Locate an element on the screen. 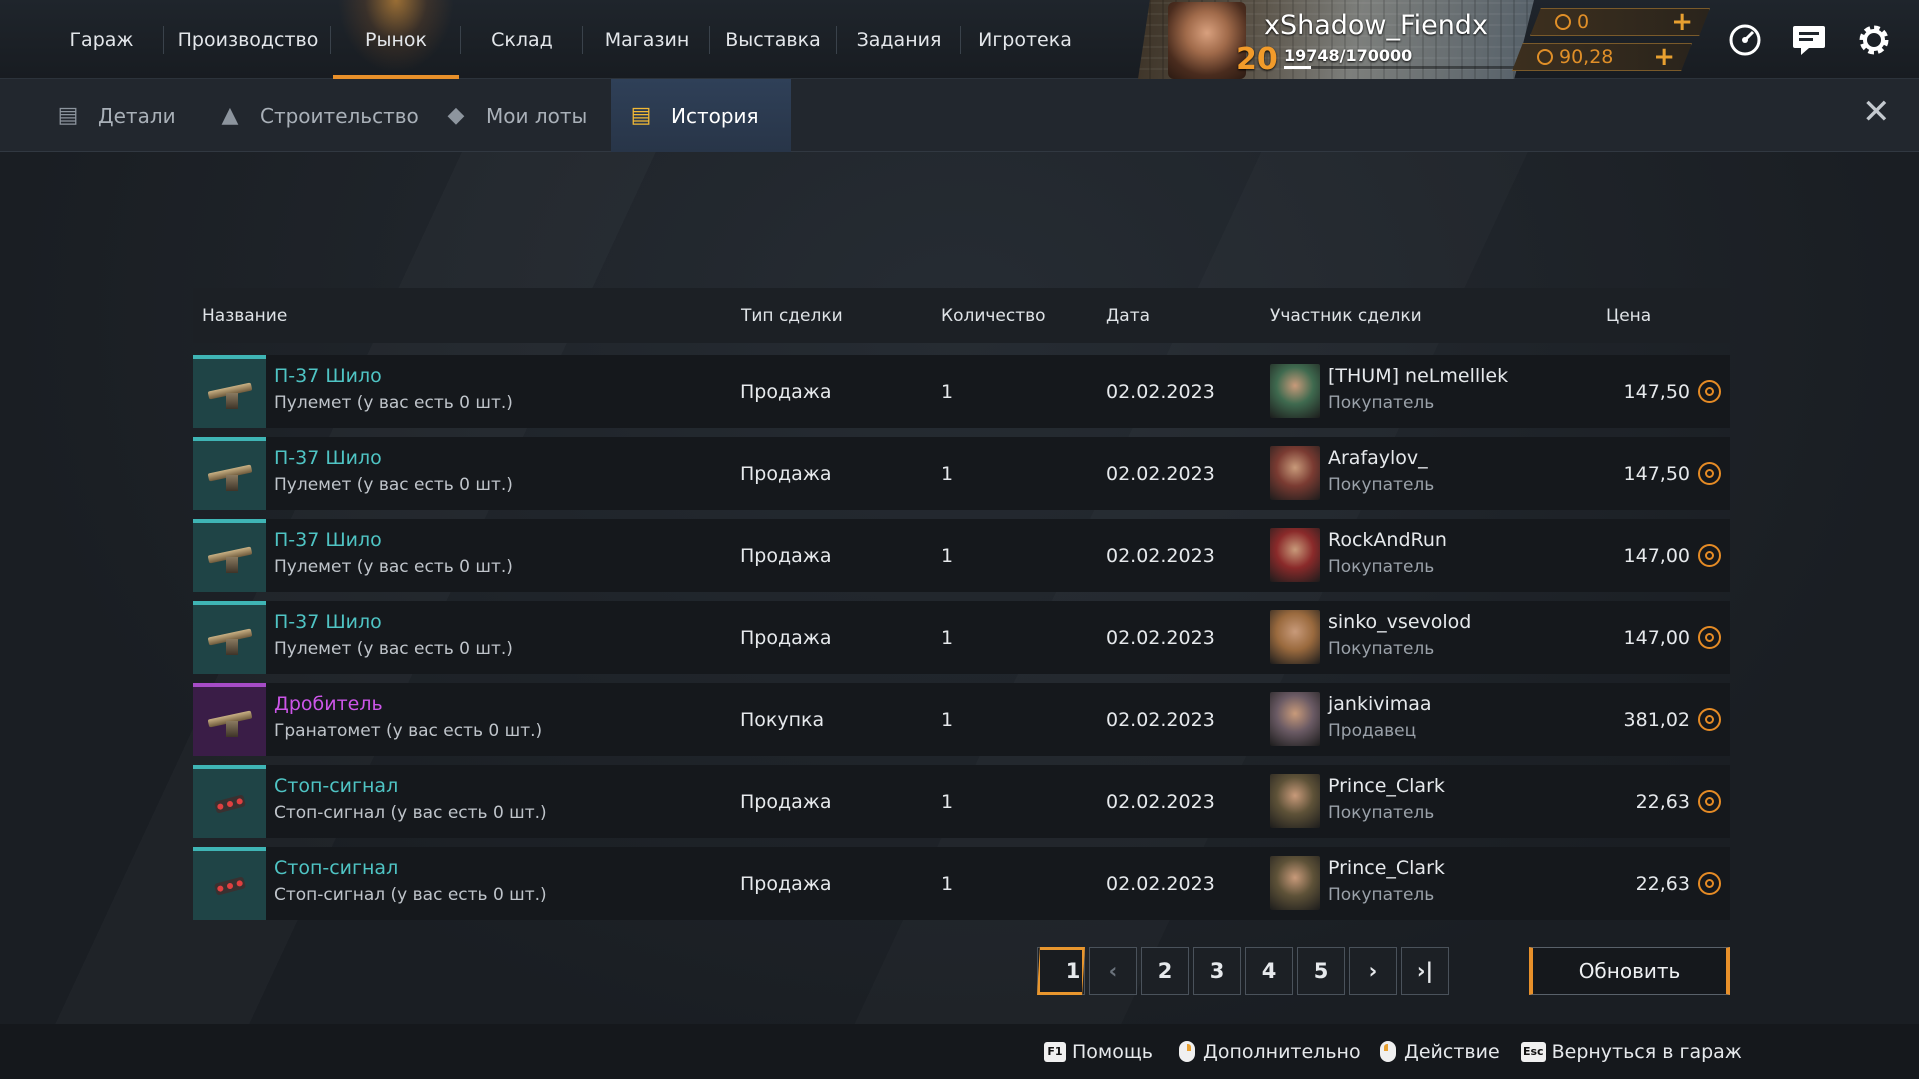  nav-garage: Гараж is located at coordinates (101, 39).